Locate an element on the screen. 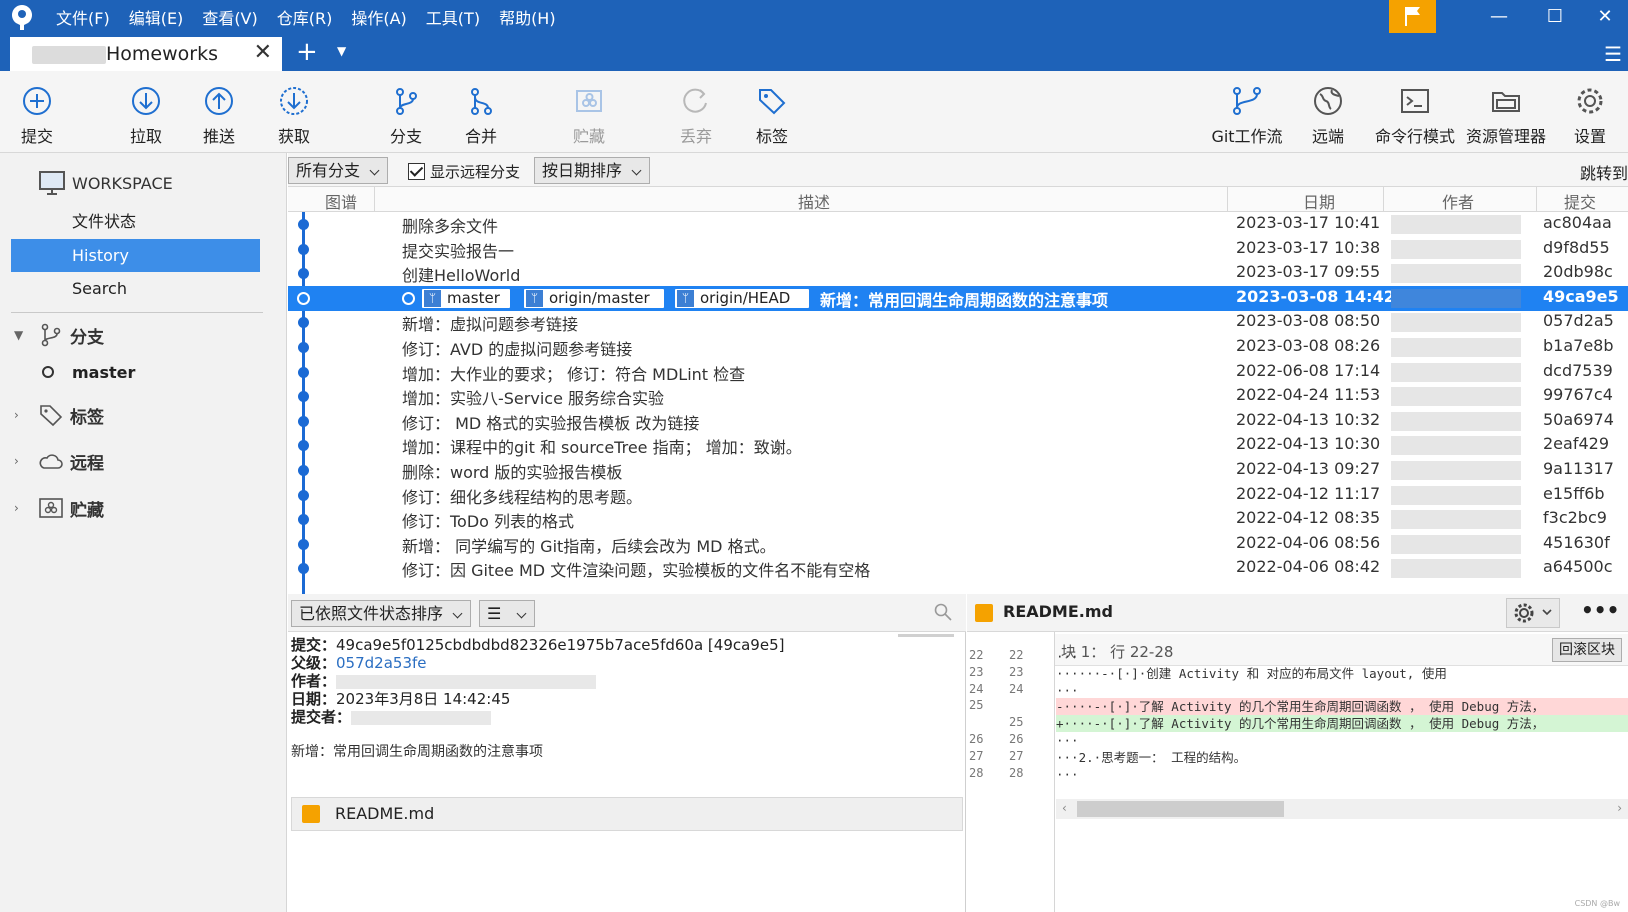 The height and width of the screenshot is (912, 1628). commit-row: 修订：AVD 的虚拟问题参考链接 2023-03-08 08:26 b1a7e8b is located at coordinates (958, 347).